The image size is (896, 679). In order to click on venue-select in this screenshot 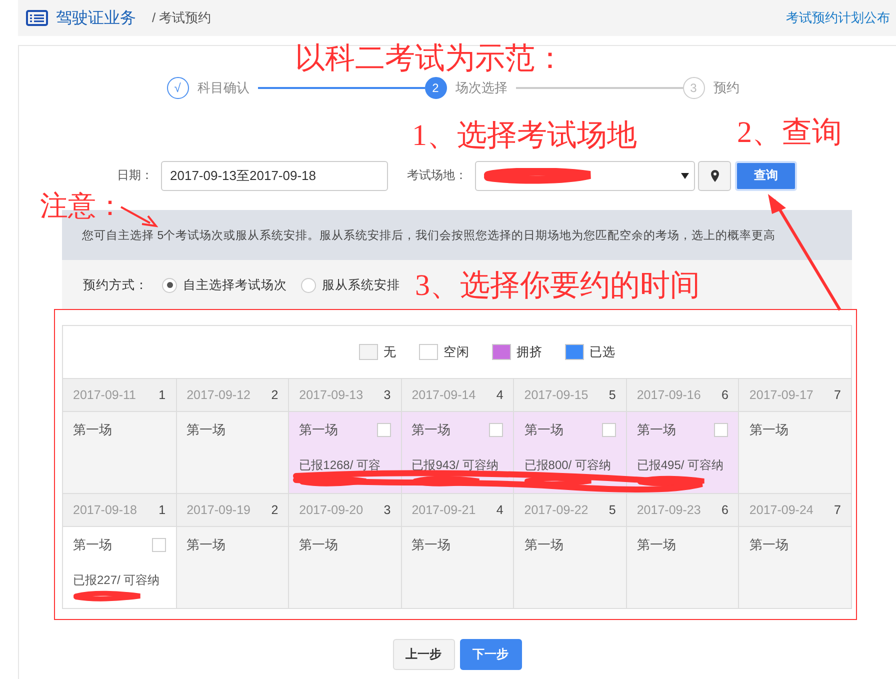, I will do `click(585, 175)`.